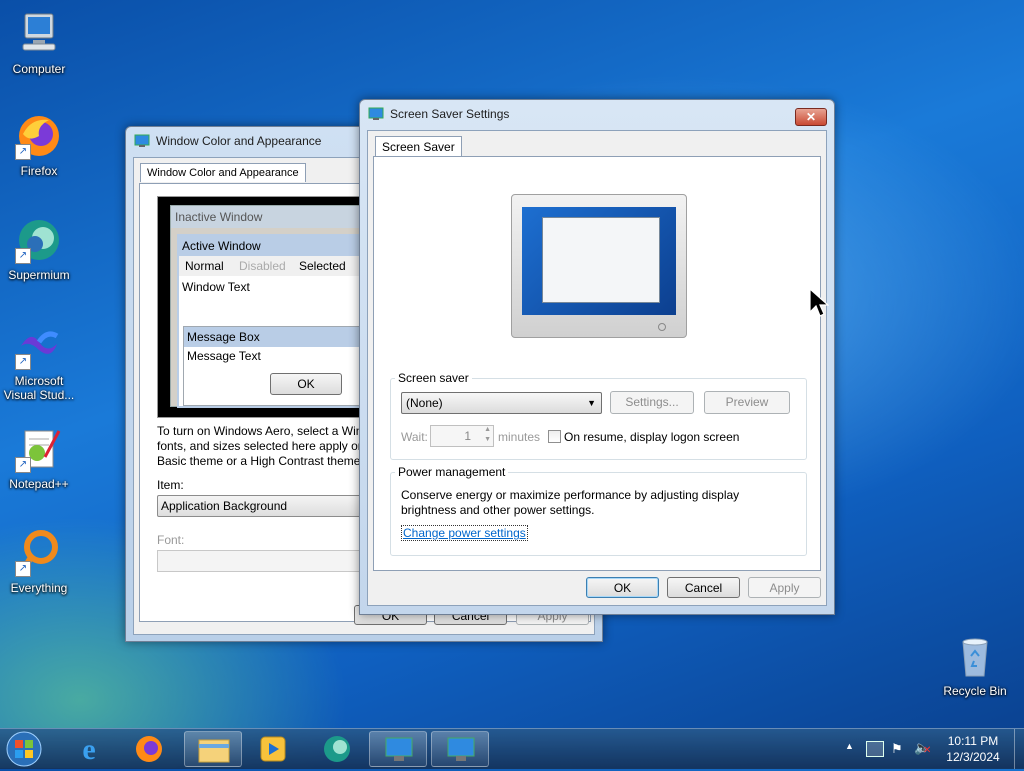 The width and height of the screenshot is (1024, 771). What do you see at coordinates (424, 403) in the screenshot?
I see `screensaver-select-value: (None)` at bounding box center [424, 403].